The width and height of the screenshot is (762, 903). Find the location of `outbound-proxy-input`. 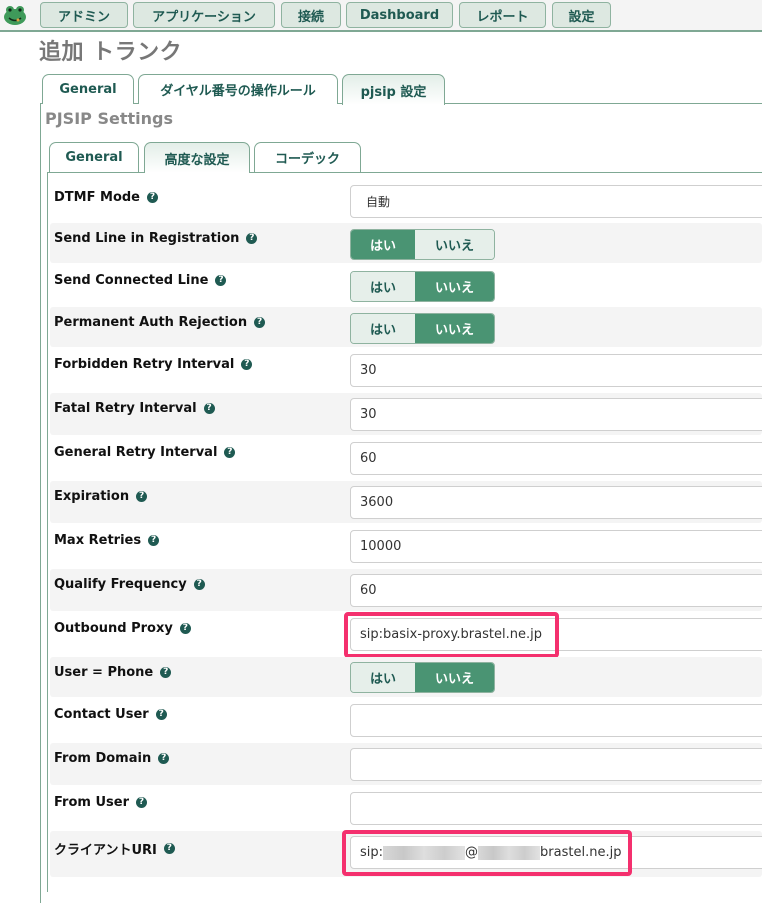

outbound-proxy-input is located at coordinates (556, 634).